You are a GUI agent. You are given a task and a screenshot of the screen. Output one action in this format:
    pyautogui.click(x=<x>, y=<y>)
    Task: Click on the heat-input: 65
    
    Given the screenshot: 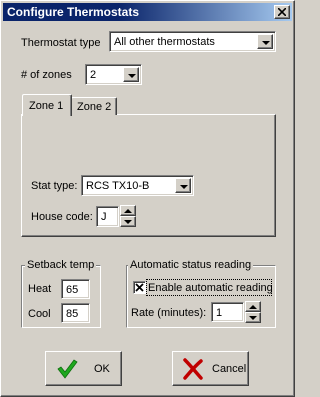 What is the action you would take?
    pyautogui.click(x=75, y=289)
    